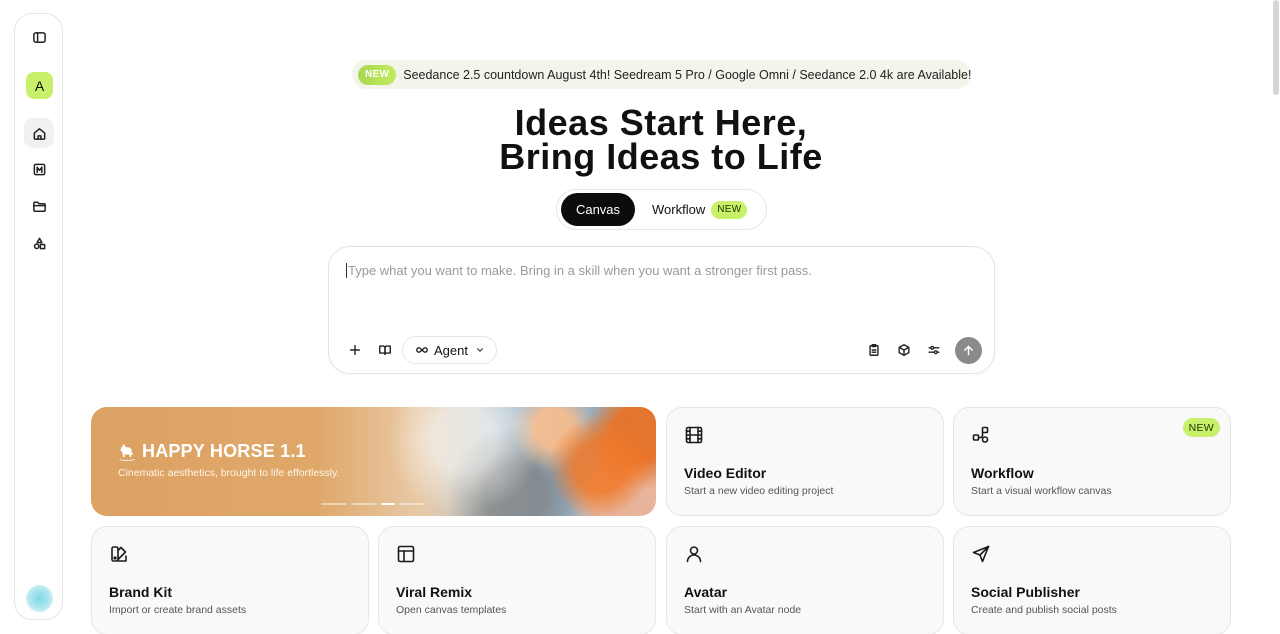 The image size is (1280, 634). What do you see at coordinates (422, 350) in the screenshot?
I see `infinity-icon` at bounding box center [422, 350].